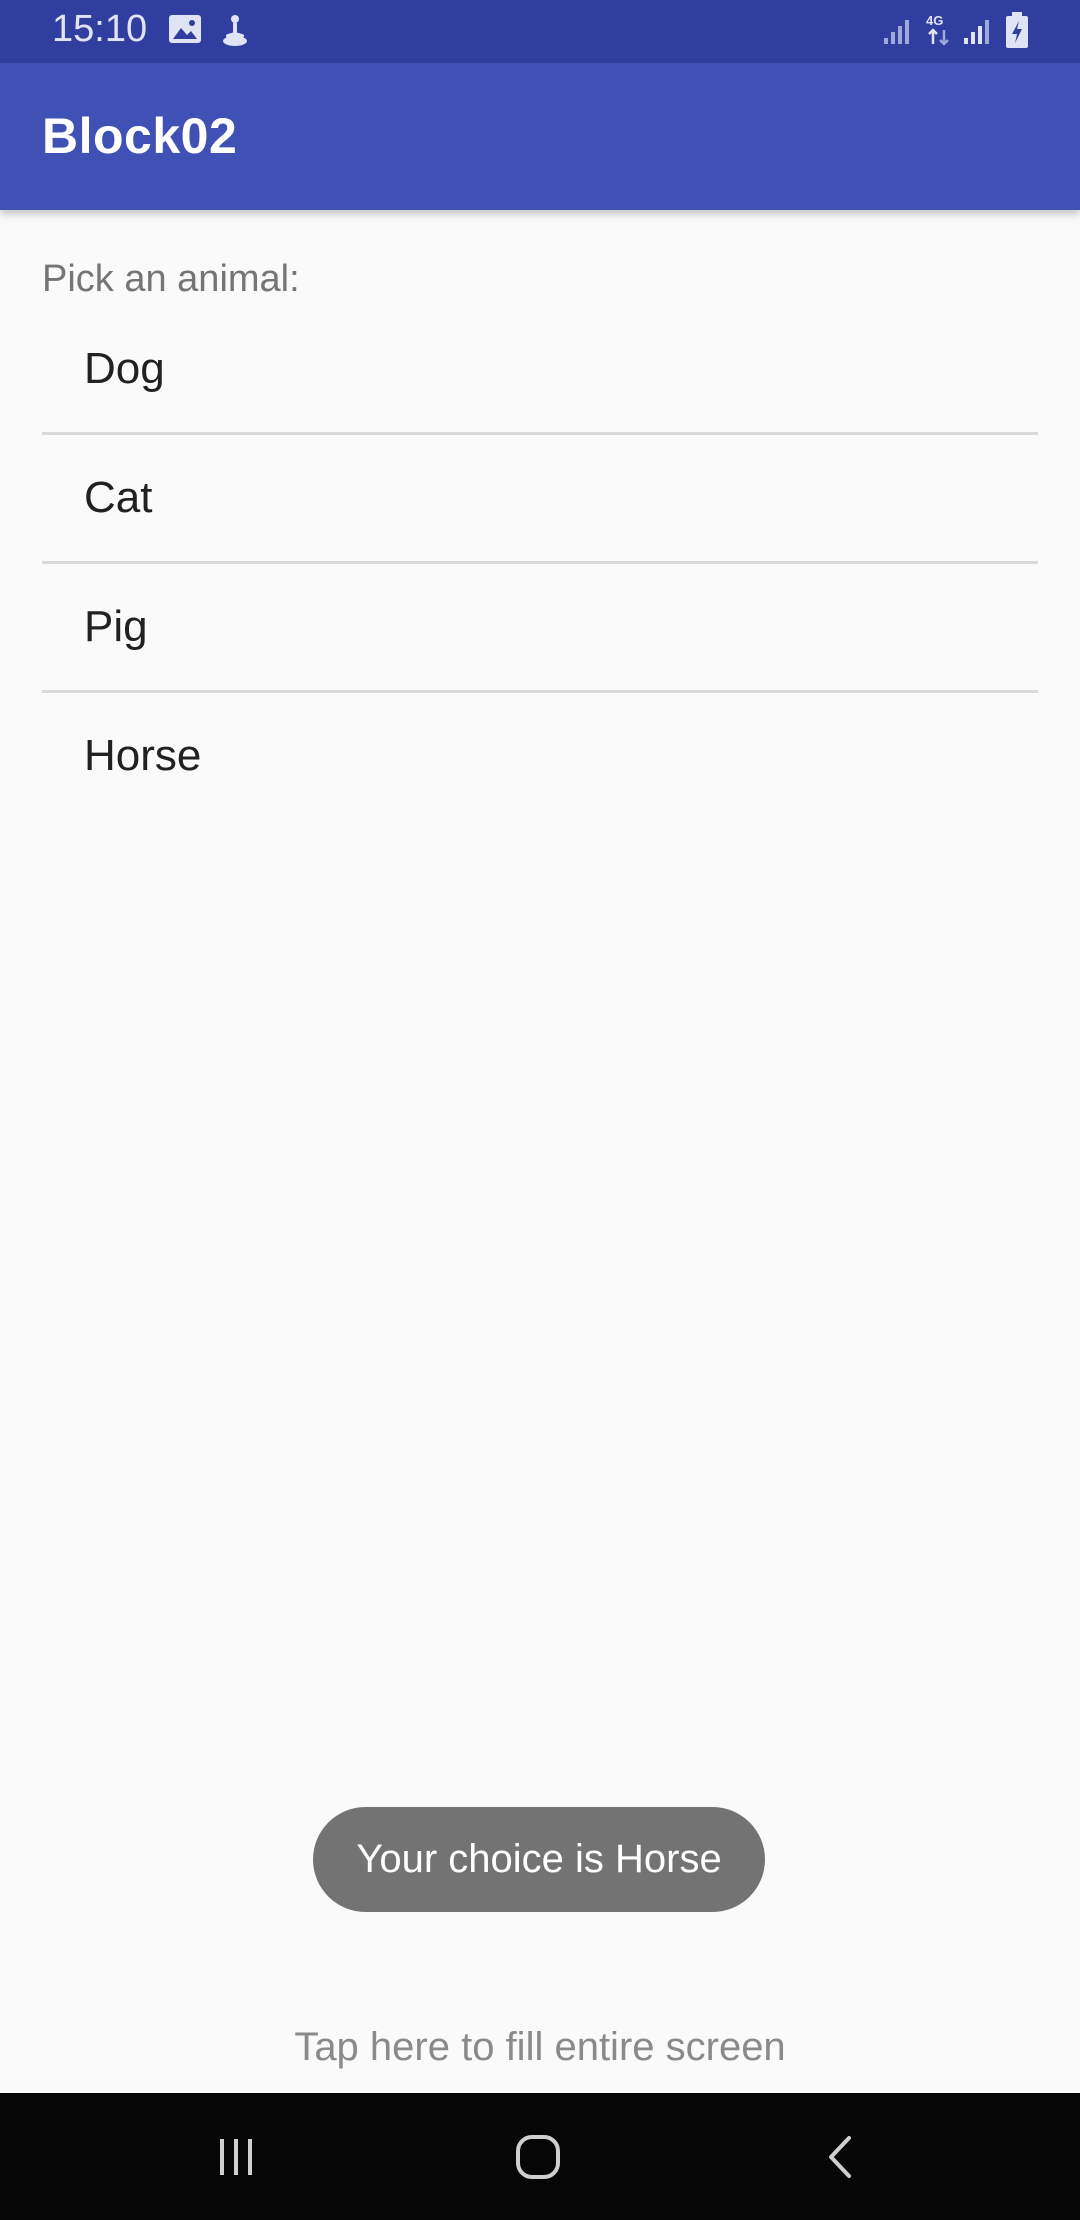 The width and height of the screenshot is (1080, 2220). I want to click on list-item-label: Horse, so click(143, 755).